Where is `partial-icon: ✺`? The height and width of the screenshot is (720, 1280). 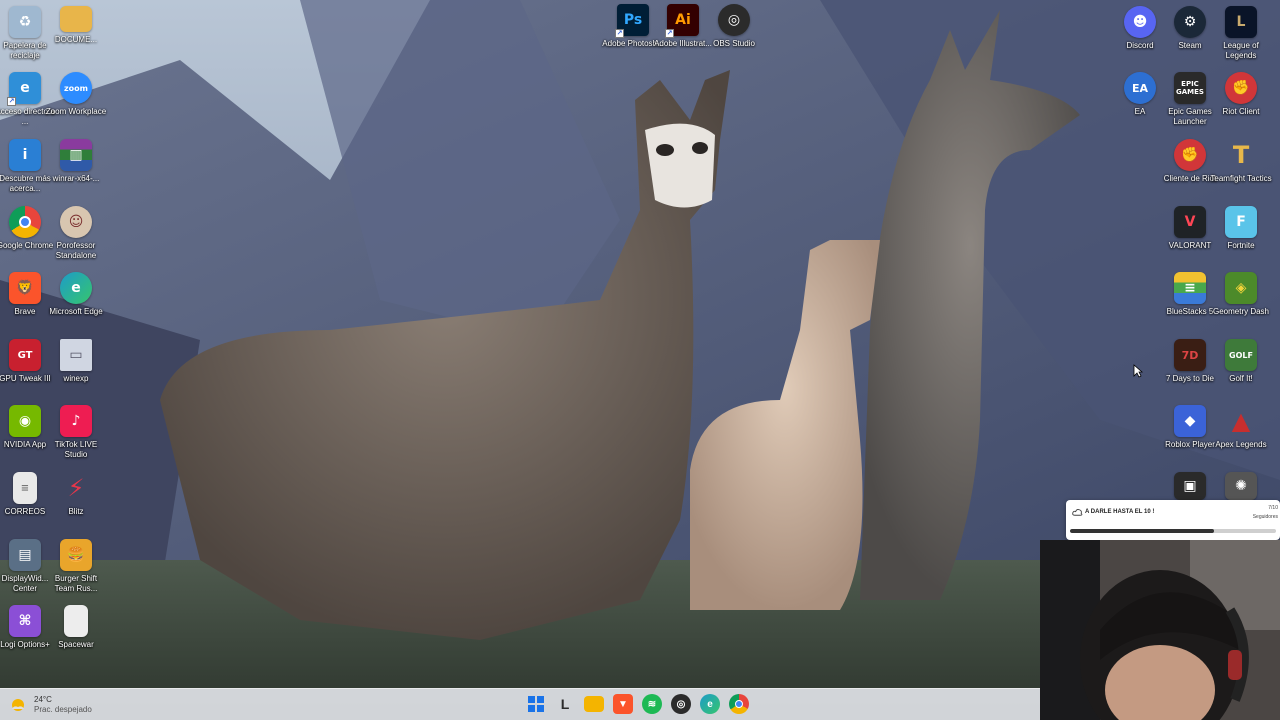
partial-icon: ✺ is located at coordinates (1241, 486).